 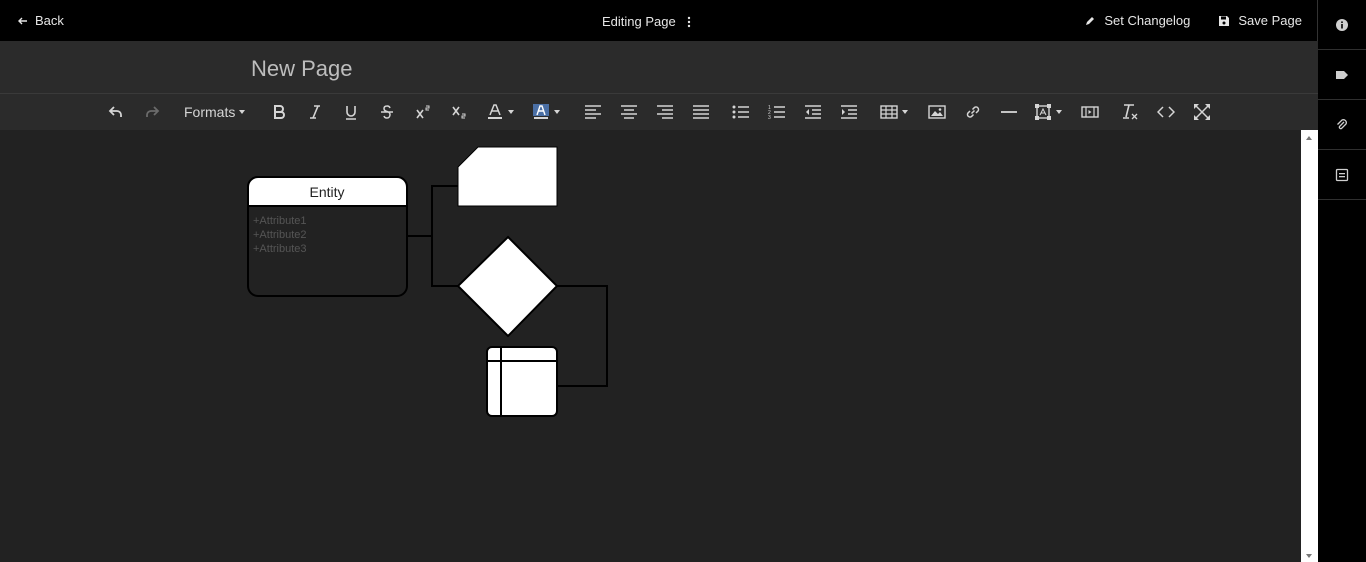 I want to click on numbered-list-icon: 123, so click(x=776, y=112).